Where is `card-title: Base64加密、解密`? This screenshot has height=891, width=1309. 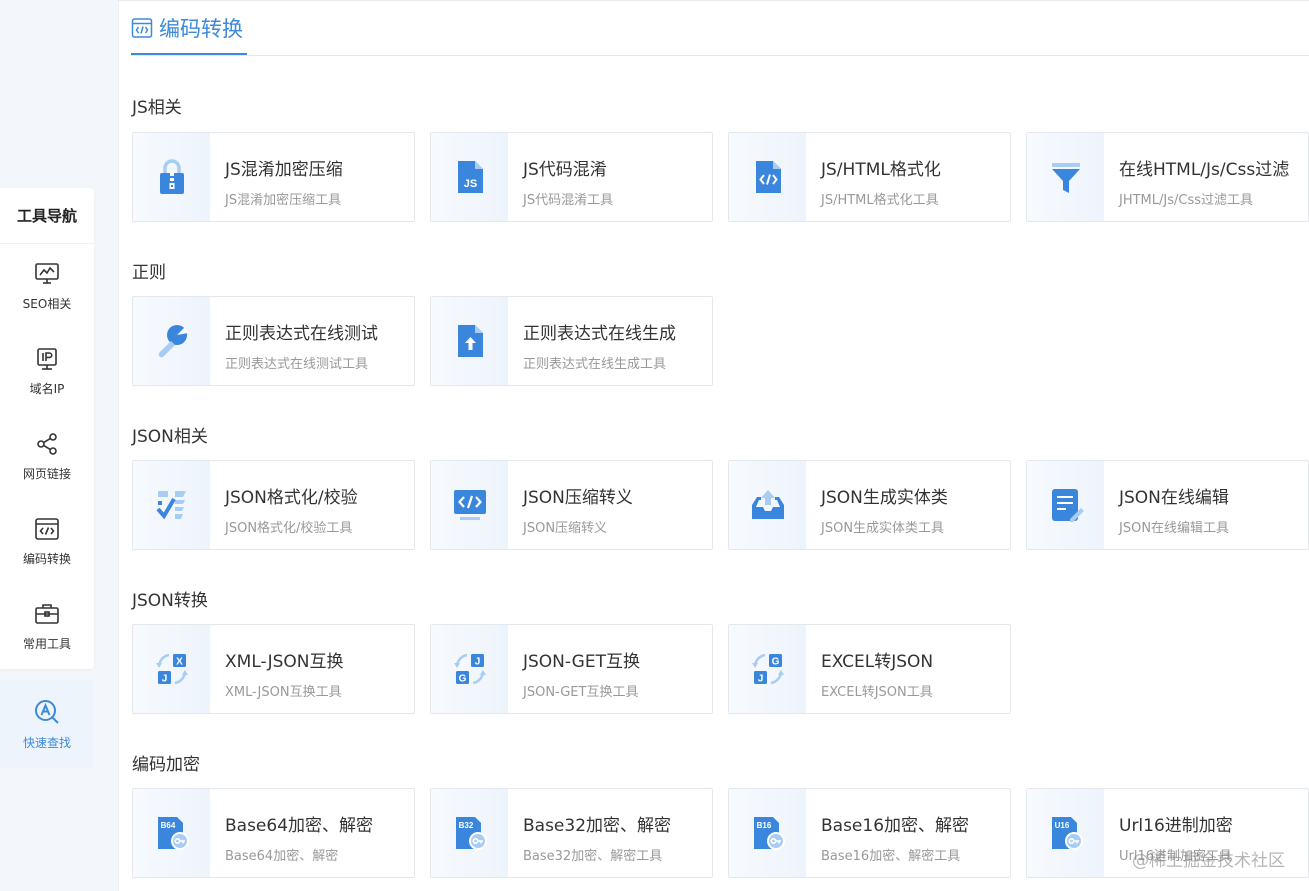 card-title: Base64加密、解密 is located at coordinates (299, 826).